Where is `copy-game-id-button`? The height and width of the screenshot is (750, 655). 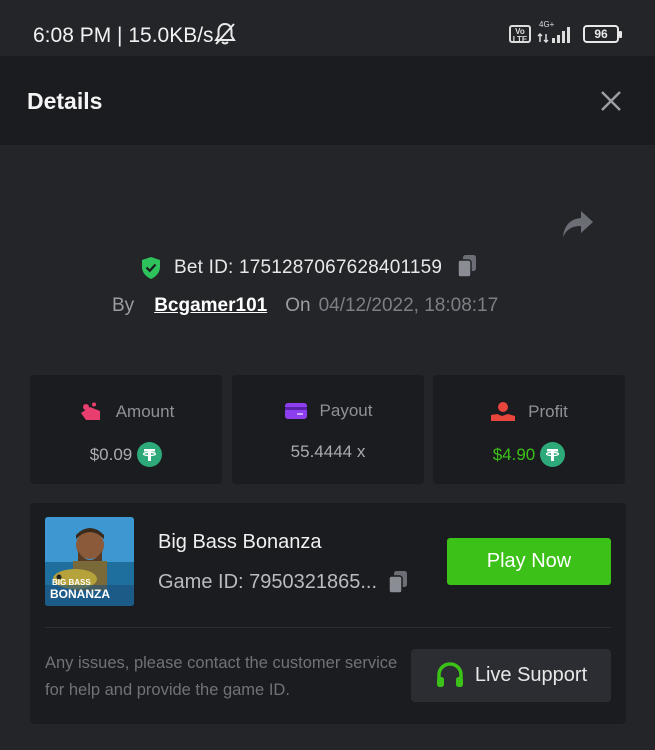
copy-game-id-button is located at coordinates (398, 582).